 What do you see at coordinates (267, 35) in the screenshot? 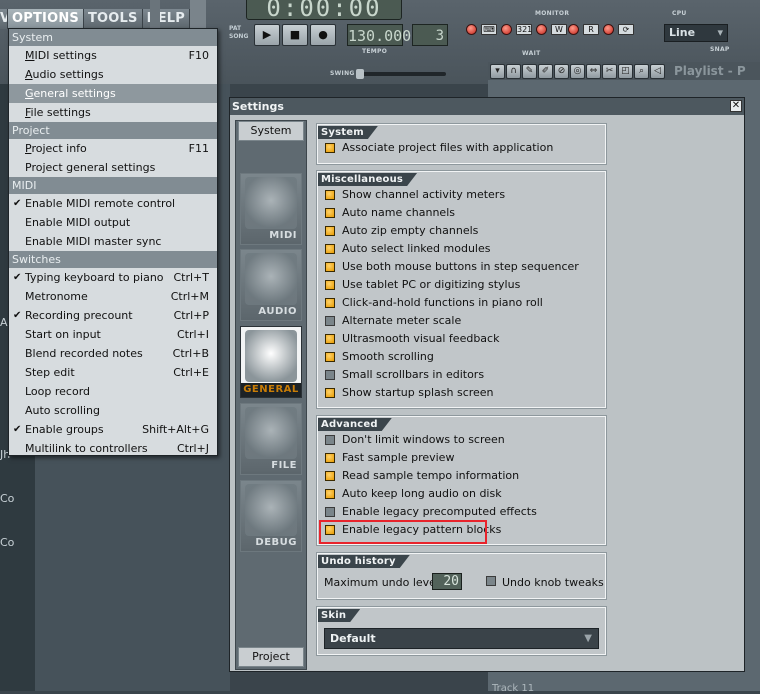
I see `play-button: ▶` at bounding box center [267, 35].